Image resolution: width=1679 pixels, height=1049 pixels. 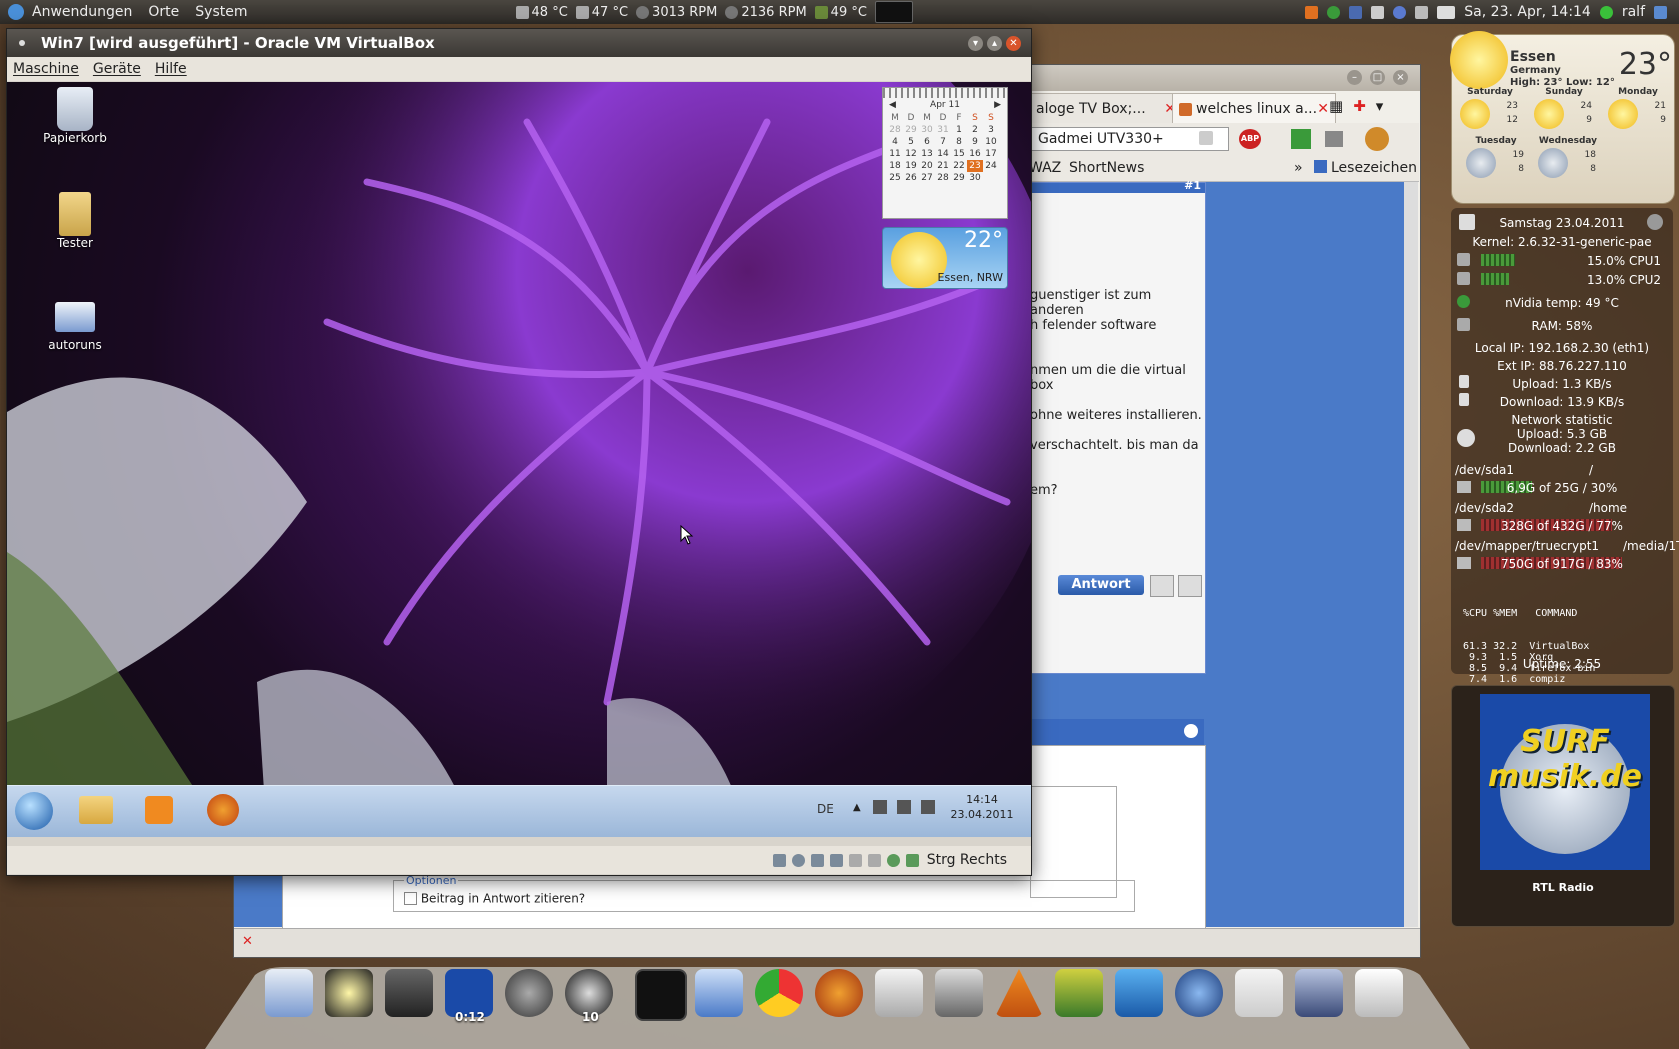 I want to click on minimize-icon: ▾, so click(x=975, y=43).